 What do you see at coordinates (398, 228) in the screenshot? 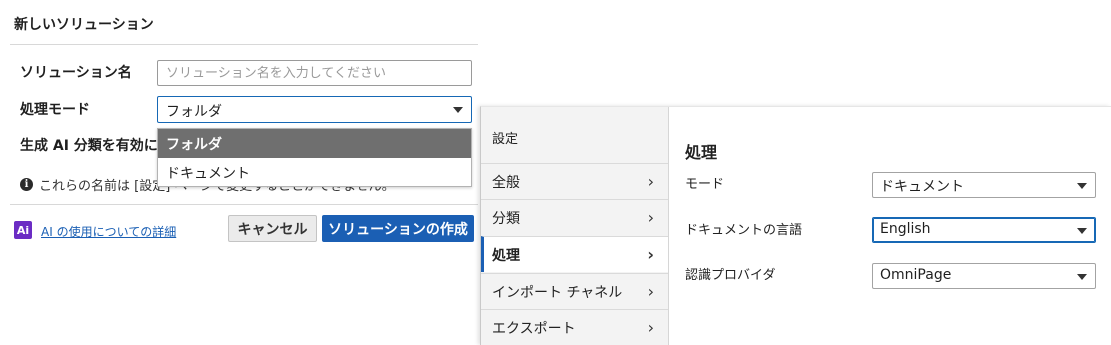
I see `create-solution-button: ソリューションの作成` at bounding box center [398, 228].